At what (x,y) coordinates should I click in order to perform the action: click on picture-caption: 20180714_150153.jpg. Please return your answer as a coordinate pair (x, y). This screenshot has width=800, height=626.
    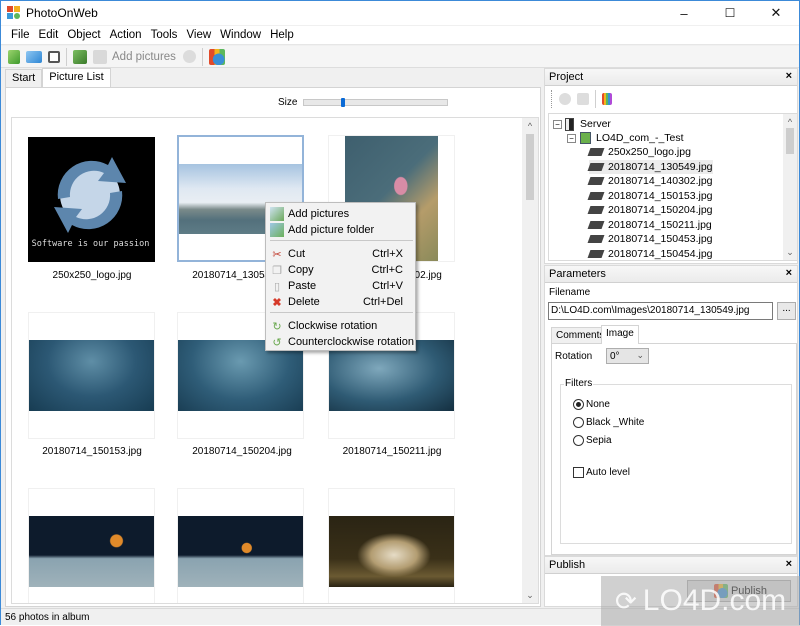
    Looking at the image, I should click on (92, 451).